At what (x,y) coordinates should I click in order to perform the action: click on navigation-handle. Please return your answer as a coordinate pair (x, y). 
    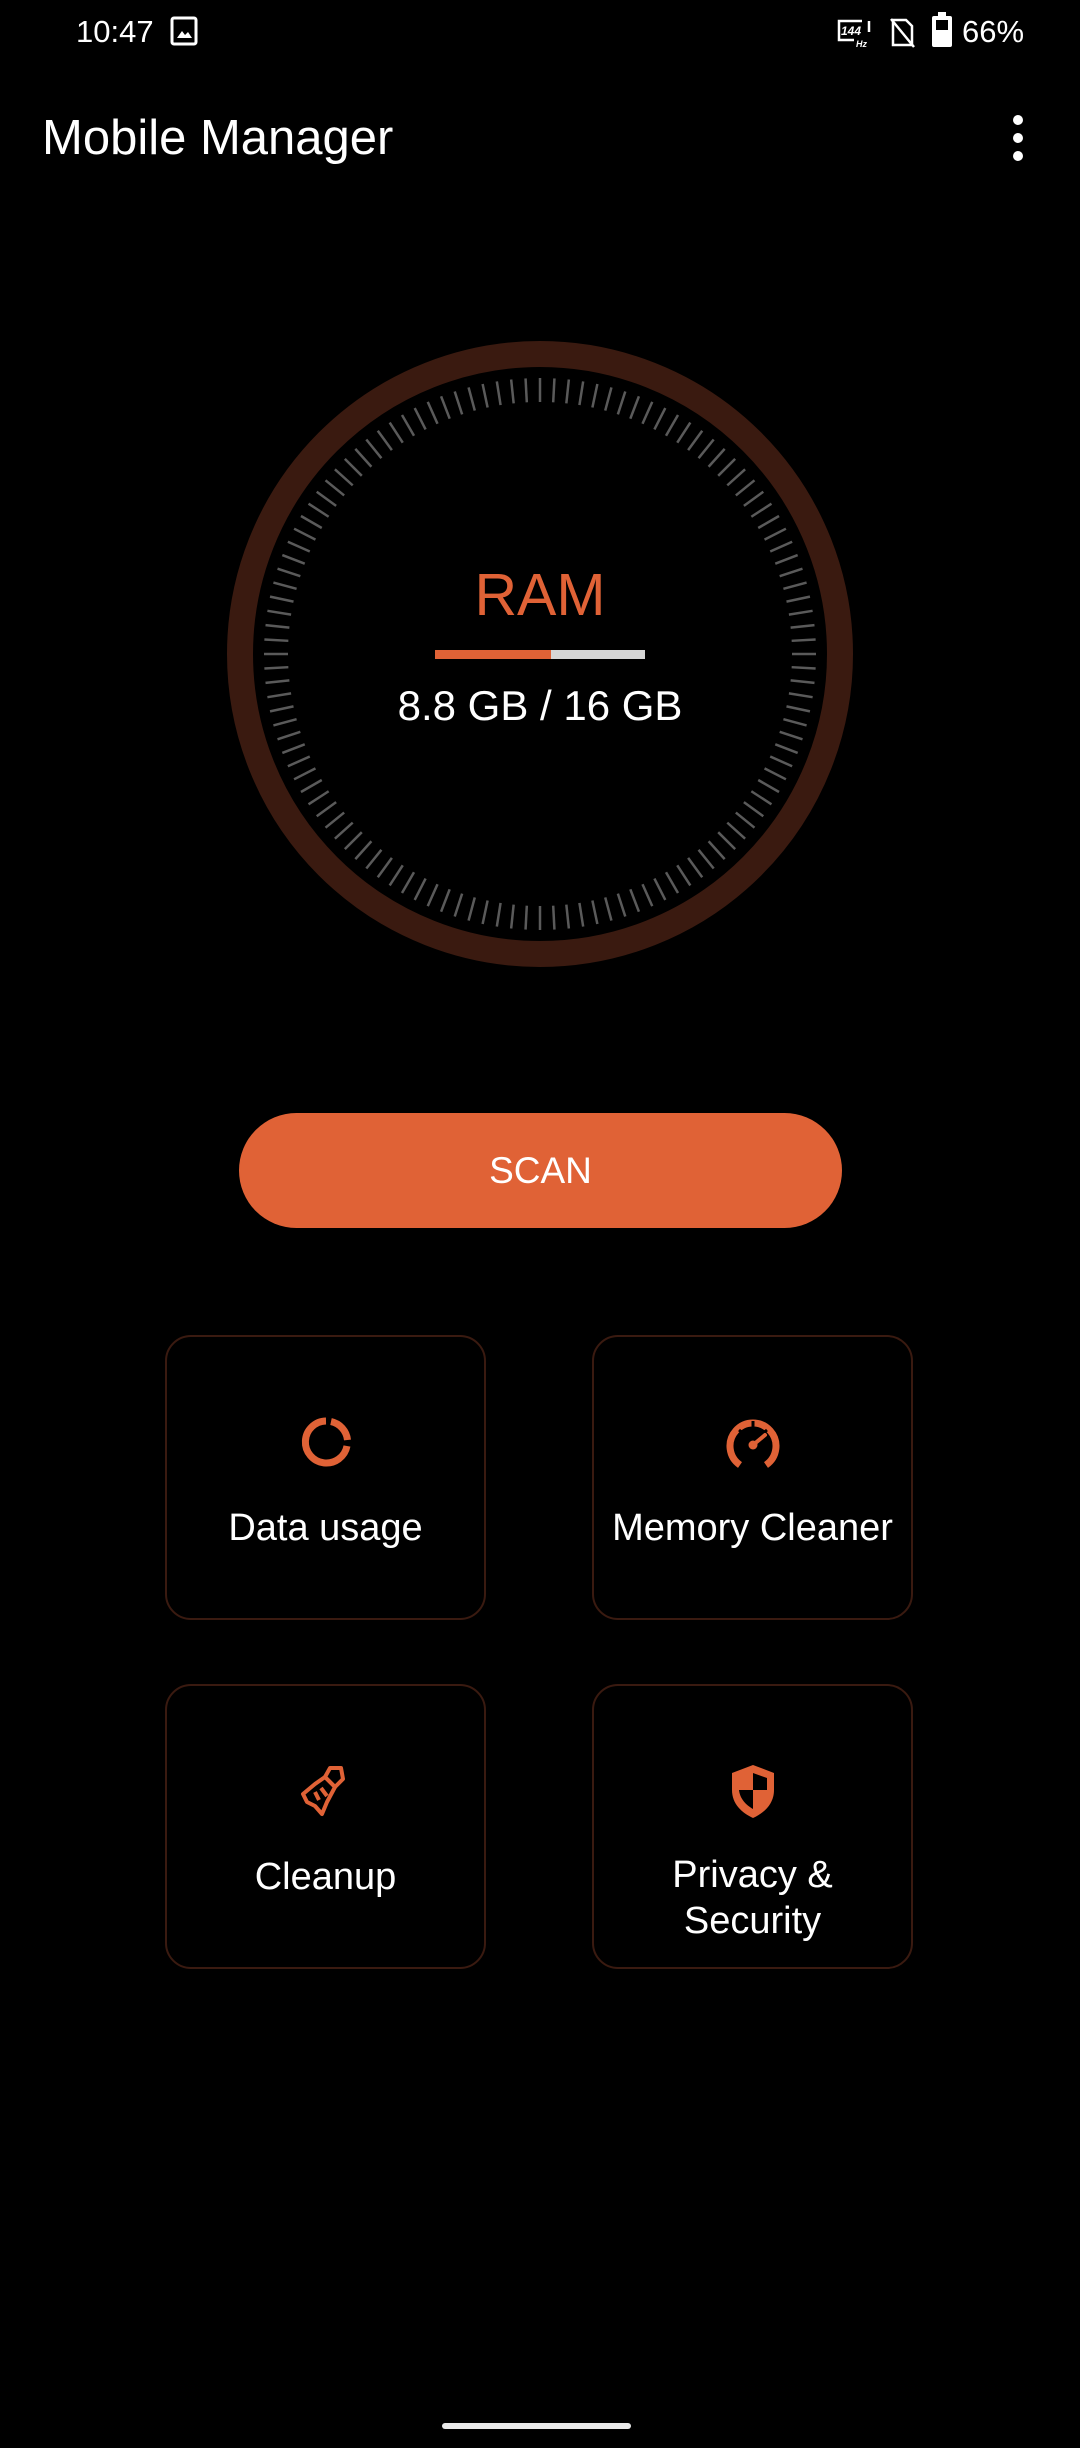
    Looking at the image, I should click on (536, 2426).